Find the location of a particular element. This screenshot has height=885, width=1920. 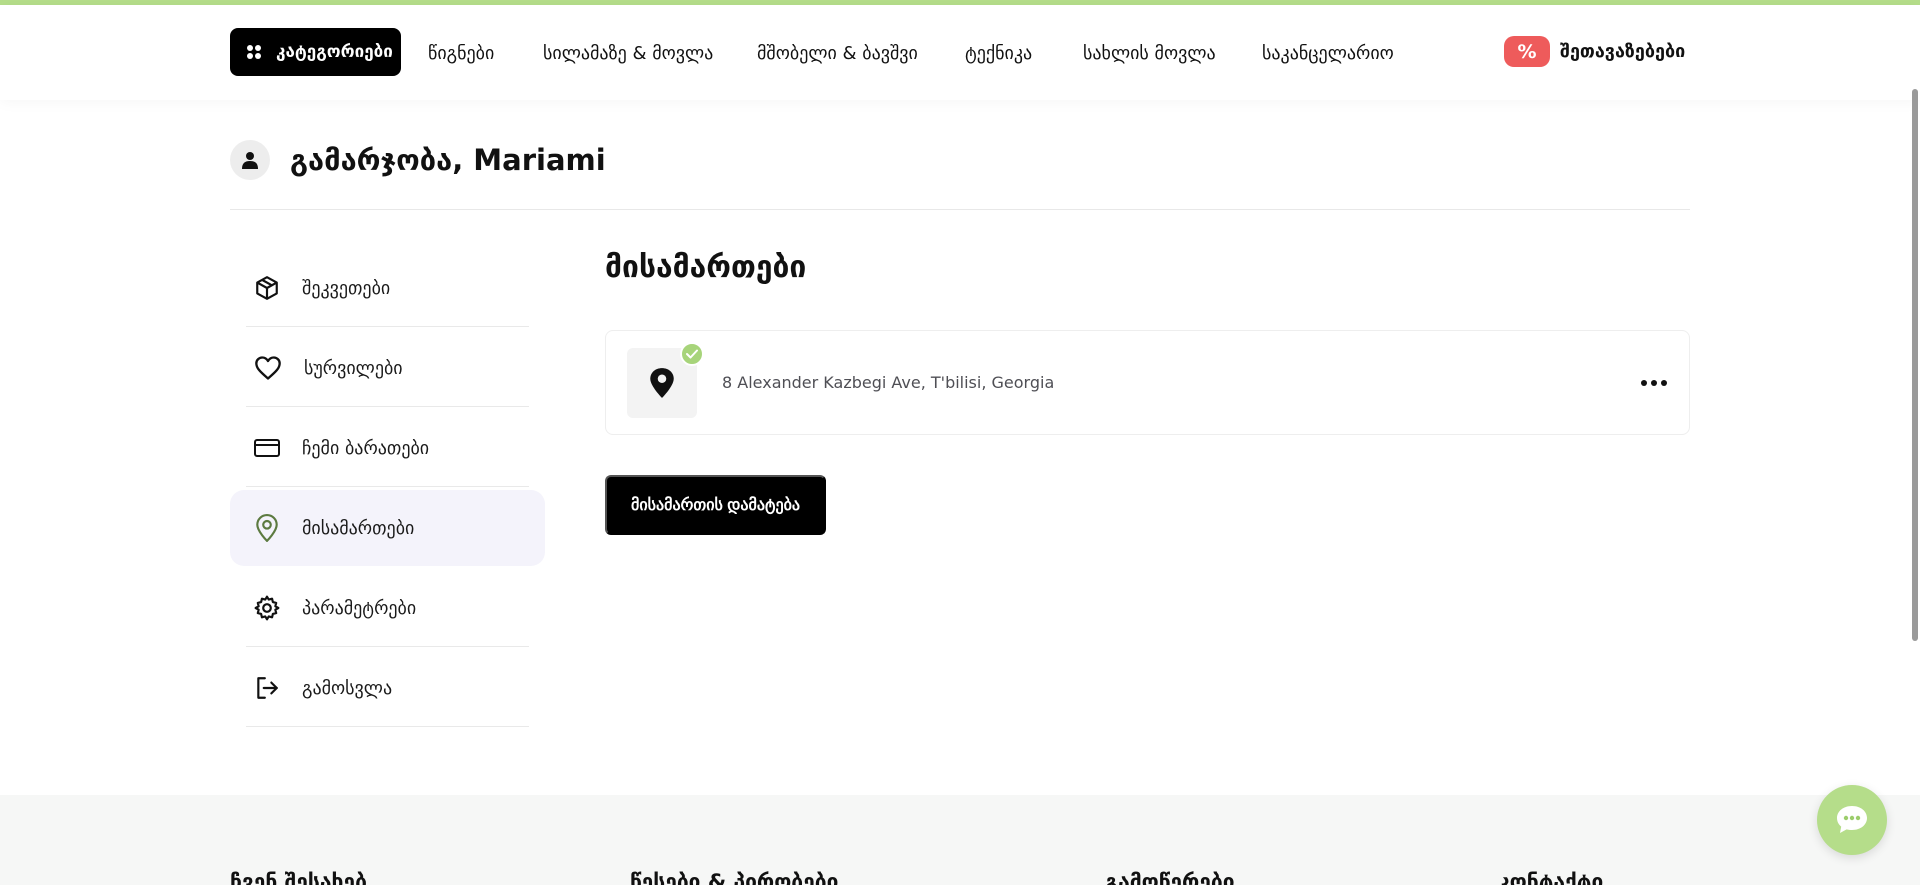

sidebar-item-logout: გამოსვლა is located at coordinates (387, 688).